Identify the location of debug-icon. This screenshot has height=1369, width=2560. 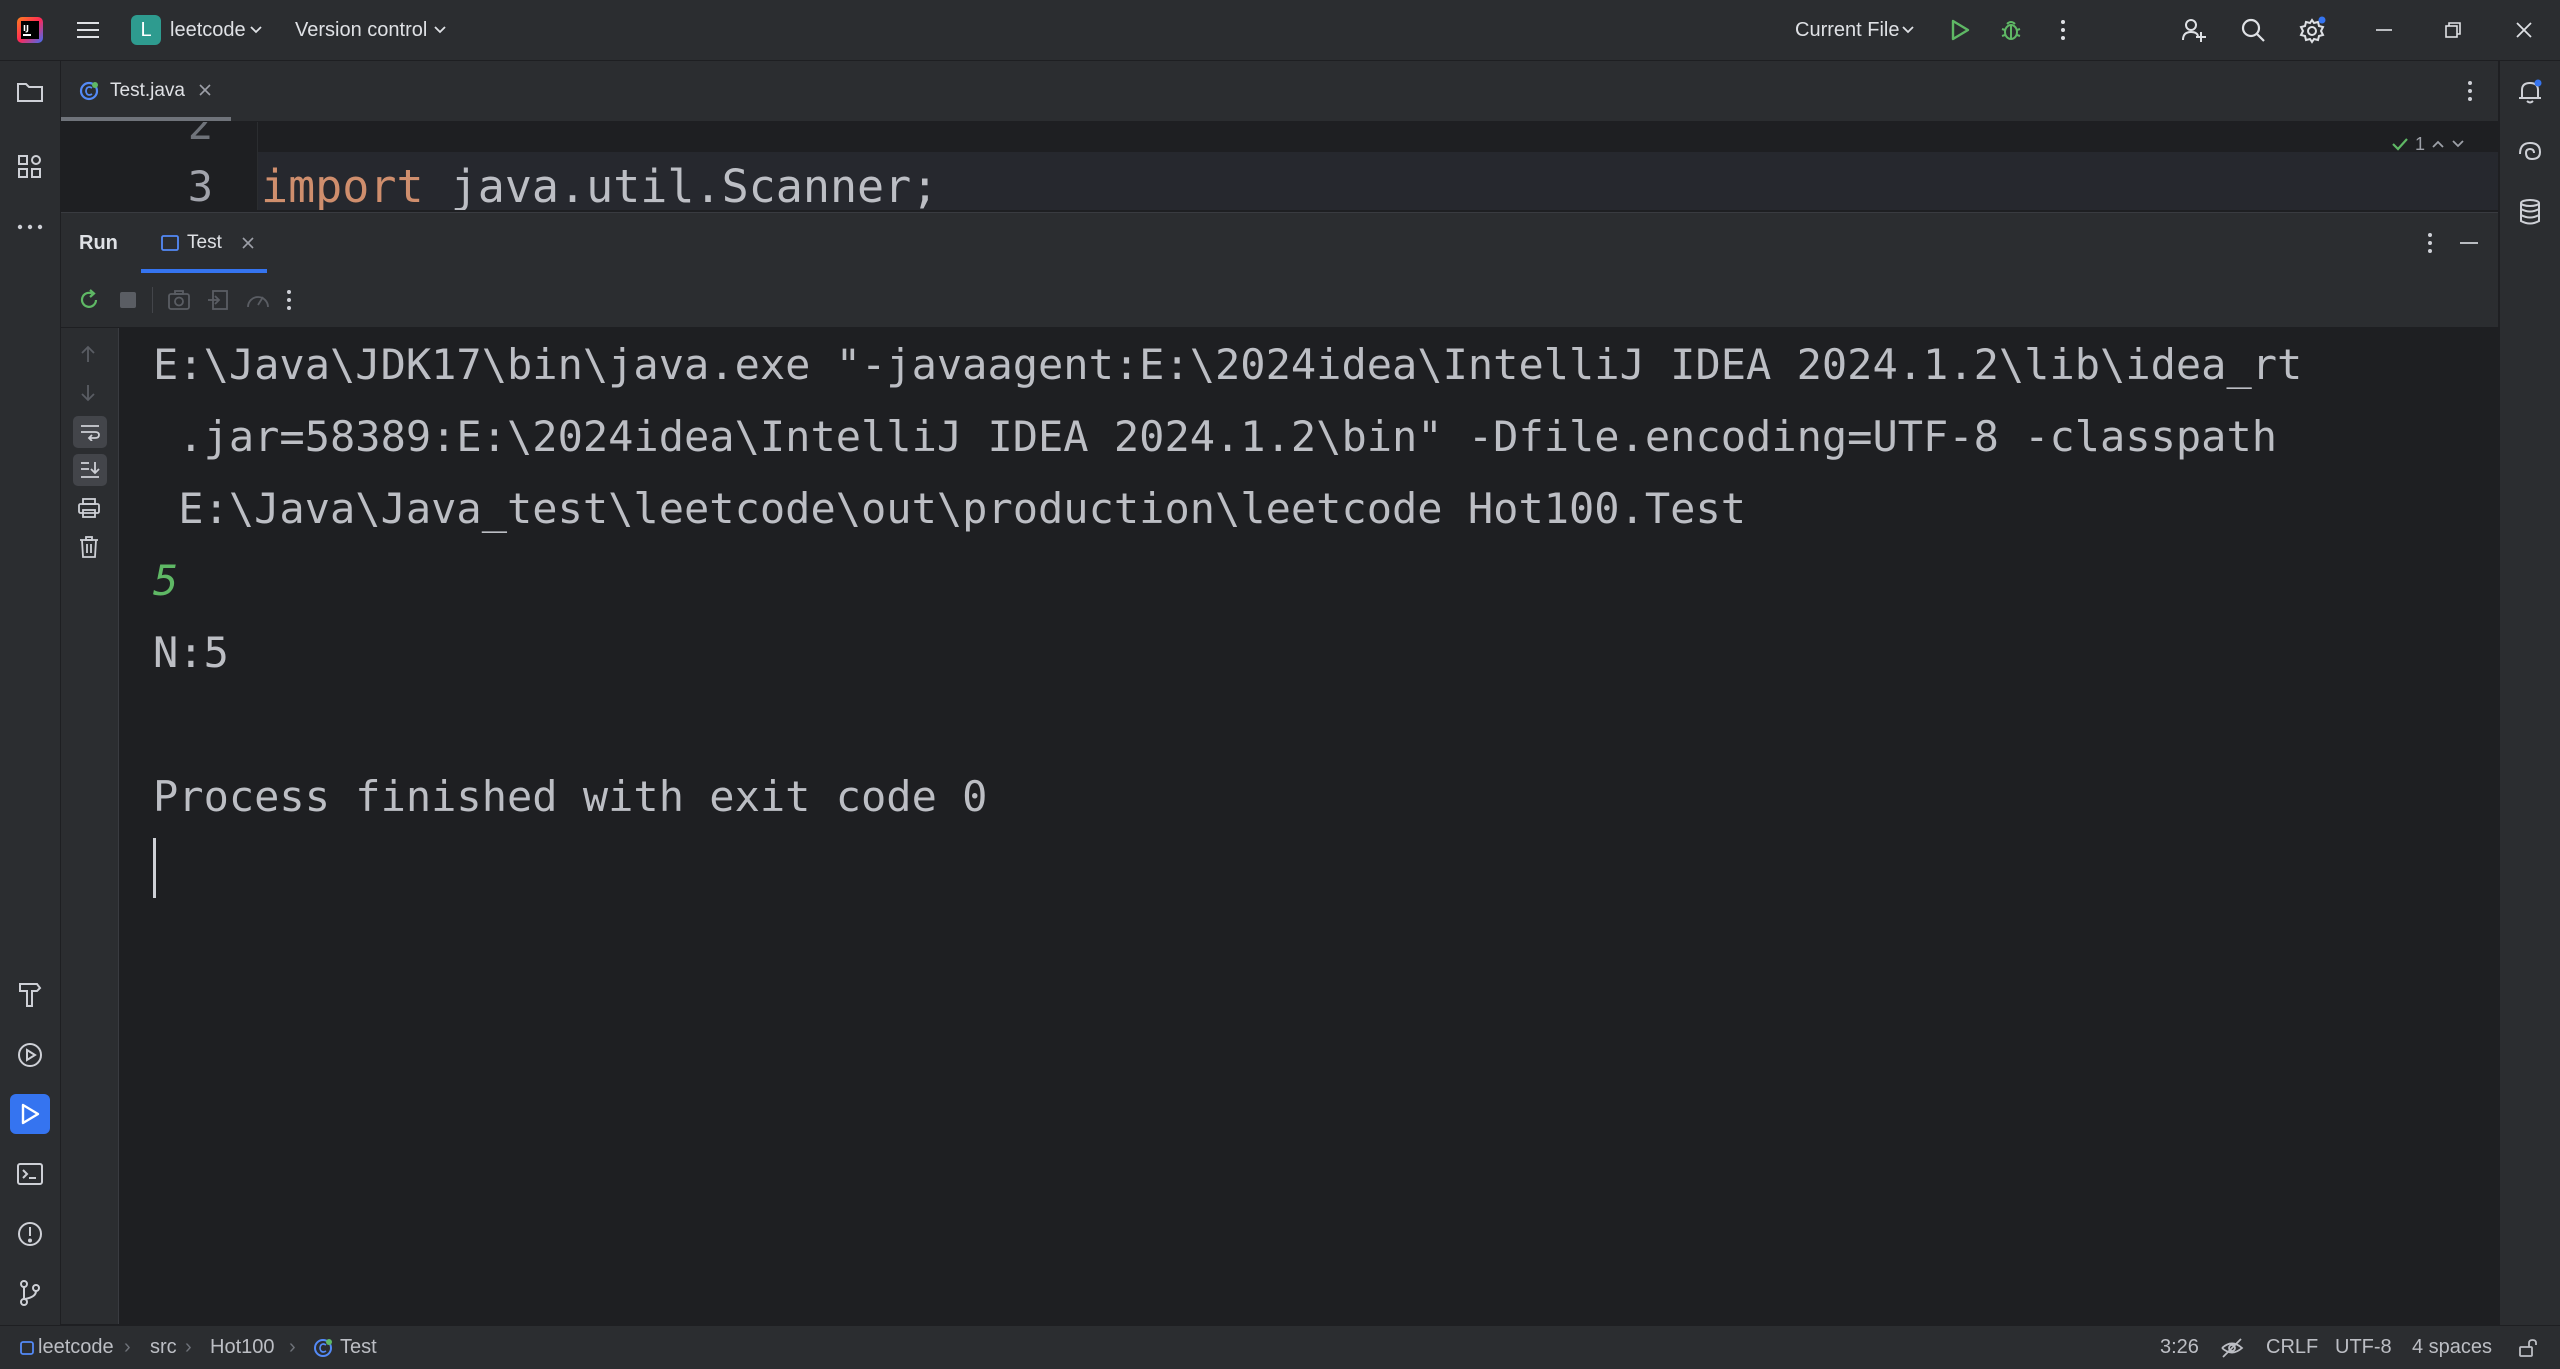
(2011, 30).